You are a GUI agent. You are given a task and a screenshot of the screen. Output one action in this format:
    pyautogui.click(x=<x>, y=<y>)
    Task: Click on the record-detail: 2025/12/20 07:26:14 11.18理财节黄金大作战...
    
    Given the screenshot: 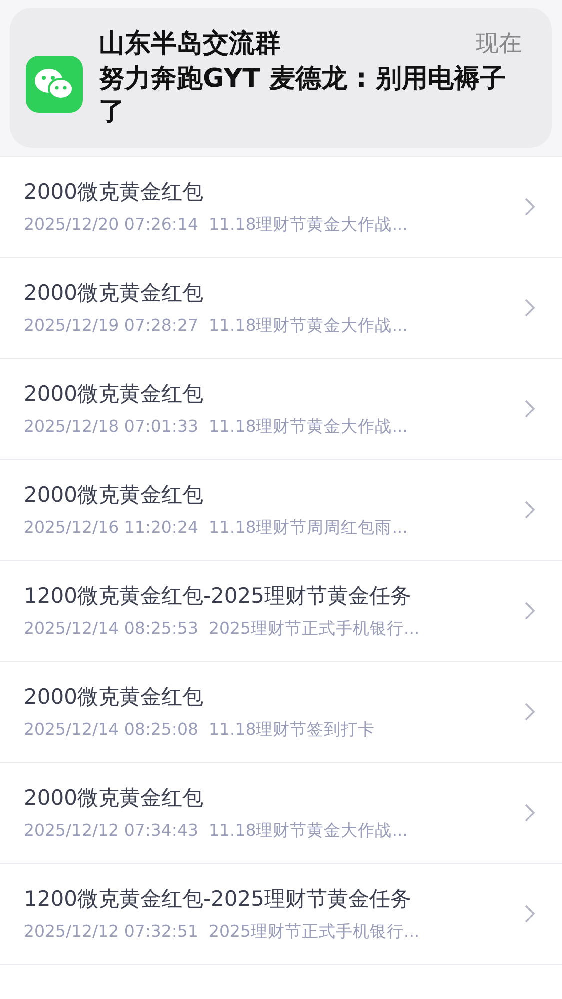 What is the action you would take?
    pyautogui.click(x=216, y=225)
    